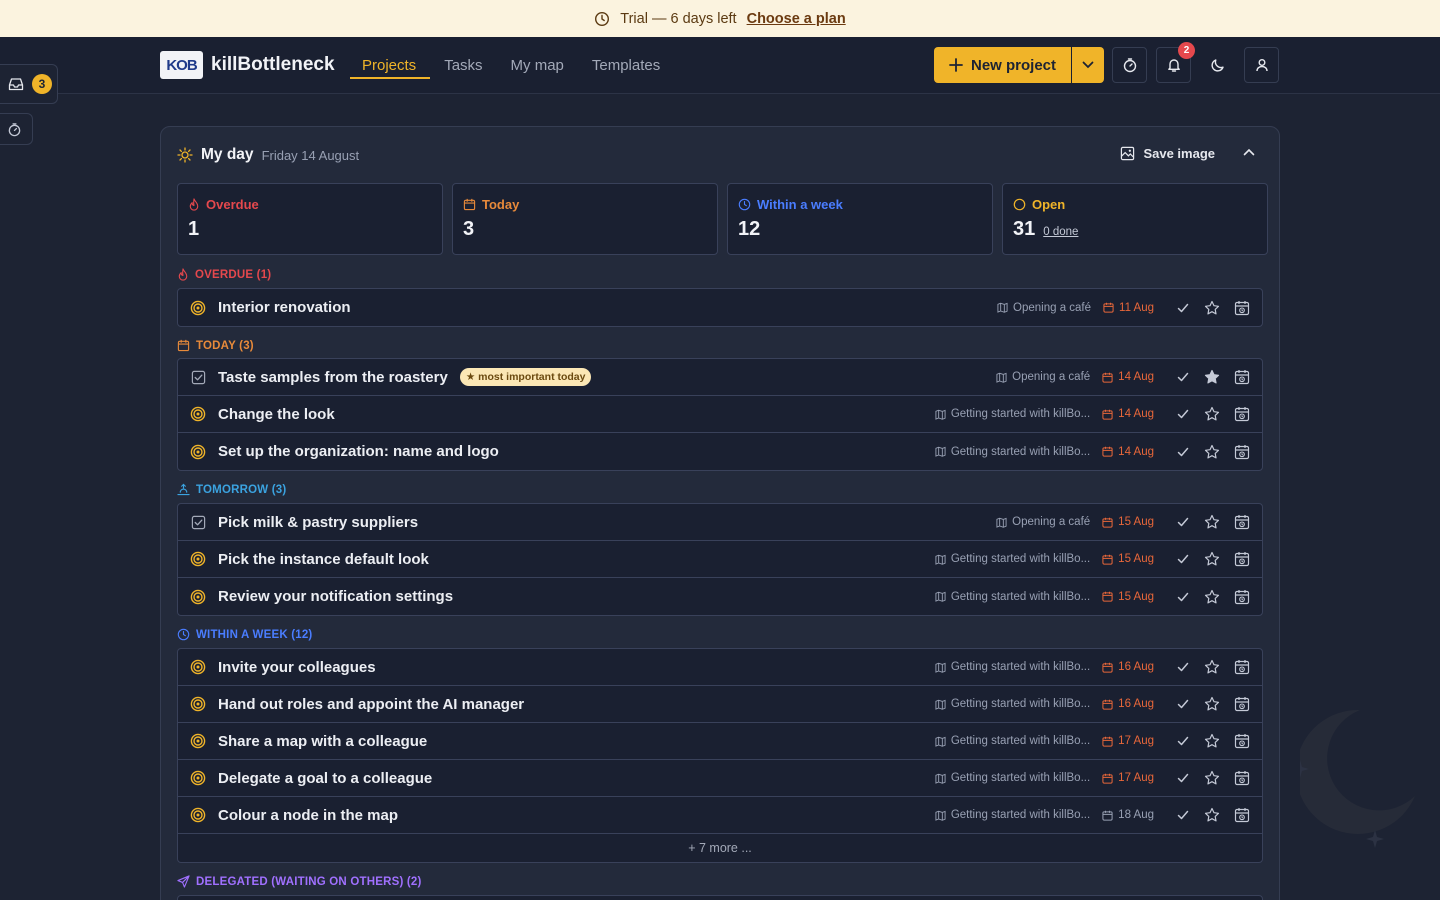  Describe the element at coordinates (183, 345) in the screenshot. I see `calendar-icon` at that location.